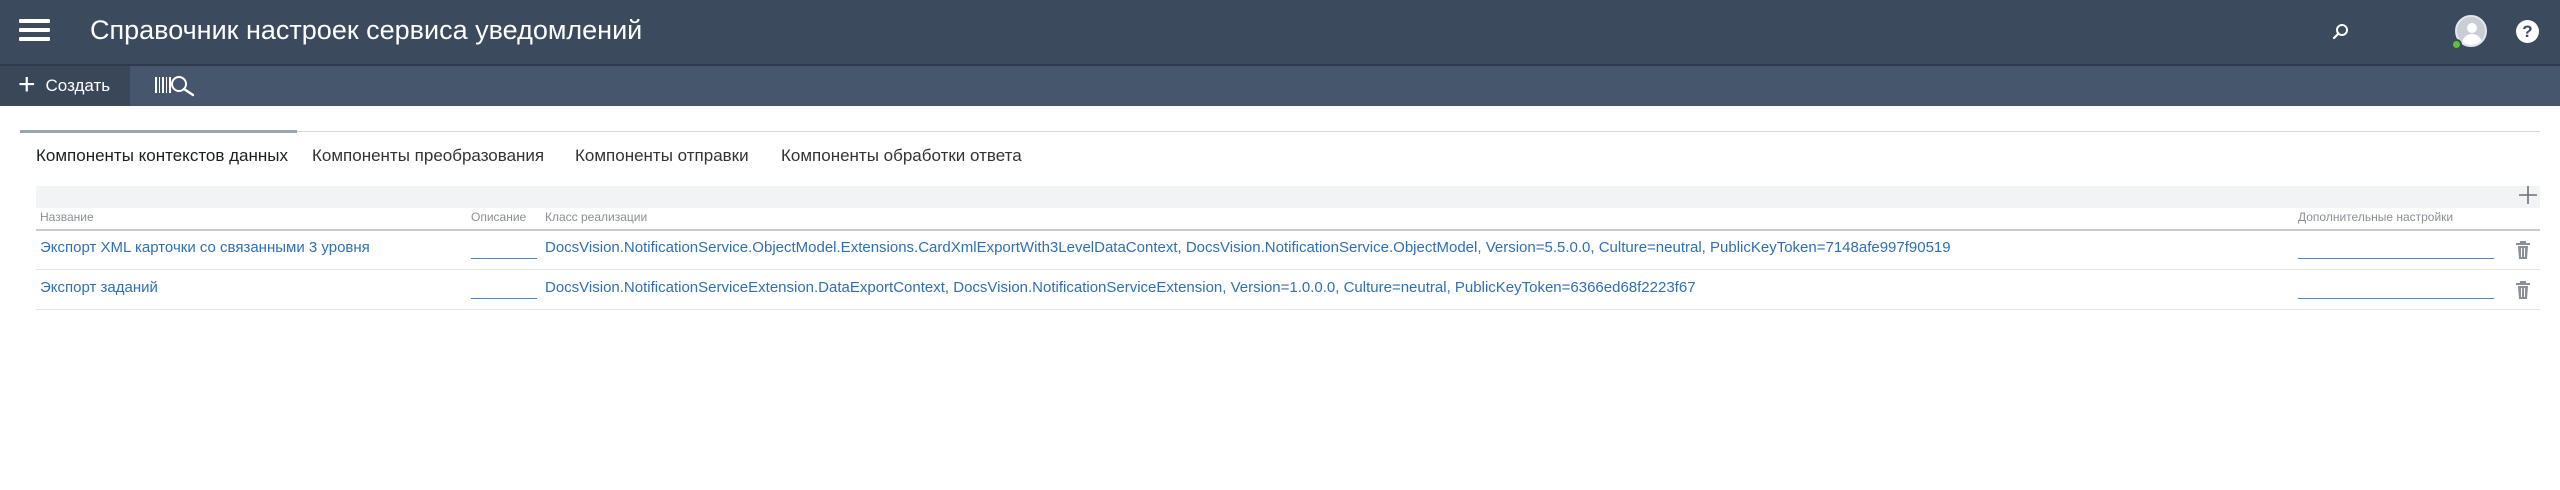 The width and height of the screenshot is (2560, 490). I want to click on tab-response-processing-components: Компоненты обработки ответа, so click(901, 156).